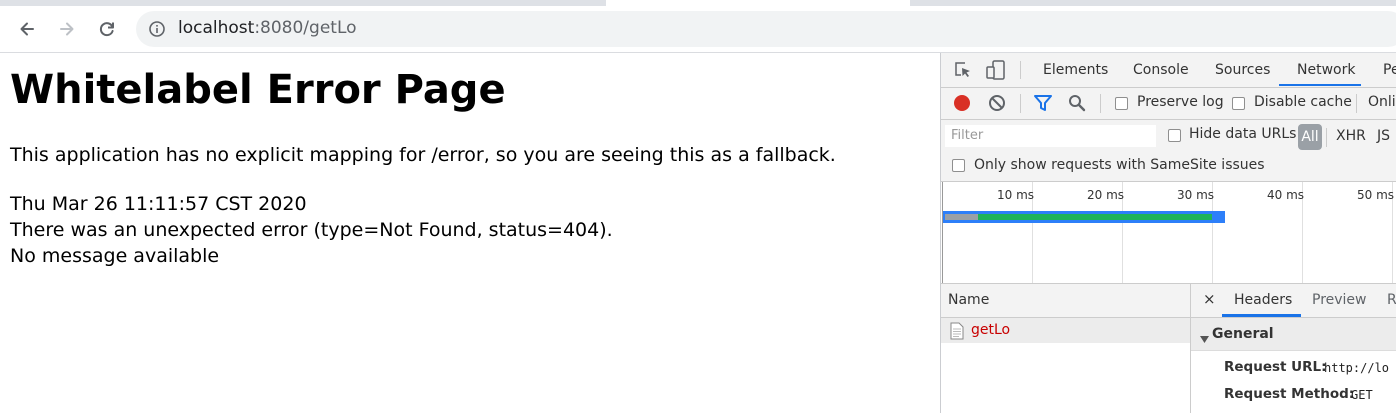  I want to click on samesite-label: Only show requests with SameSite issues, so click(1119, 165).